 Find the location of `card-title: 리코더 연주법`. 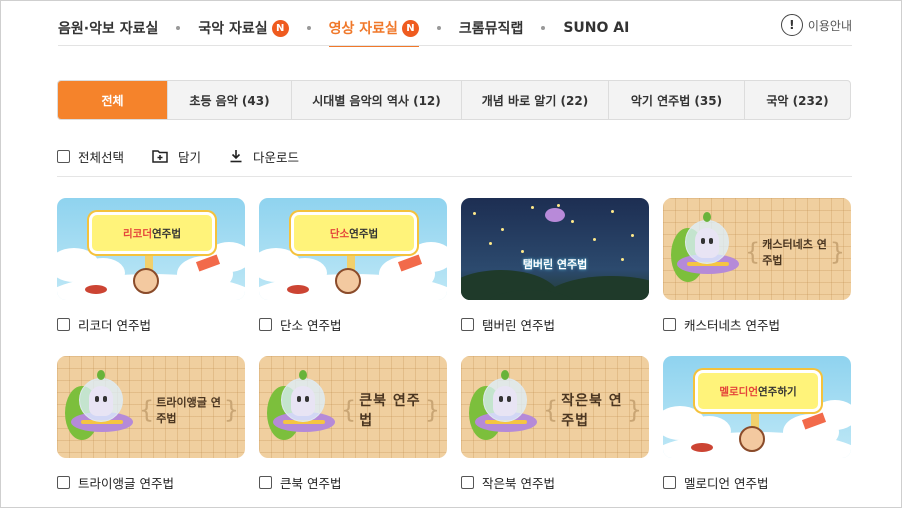

card-title: 리코더 연주법 is located at coordinates (114, 325).